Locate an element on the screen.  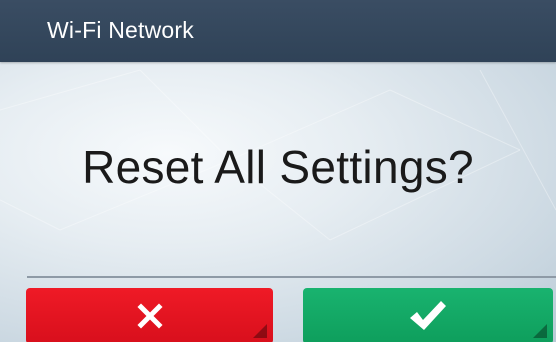
screen-title: Wi-Fi Network is located at coordinates (120, 30).